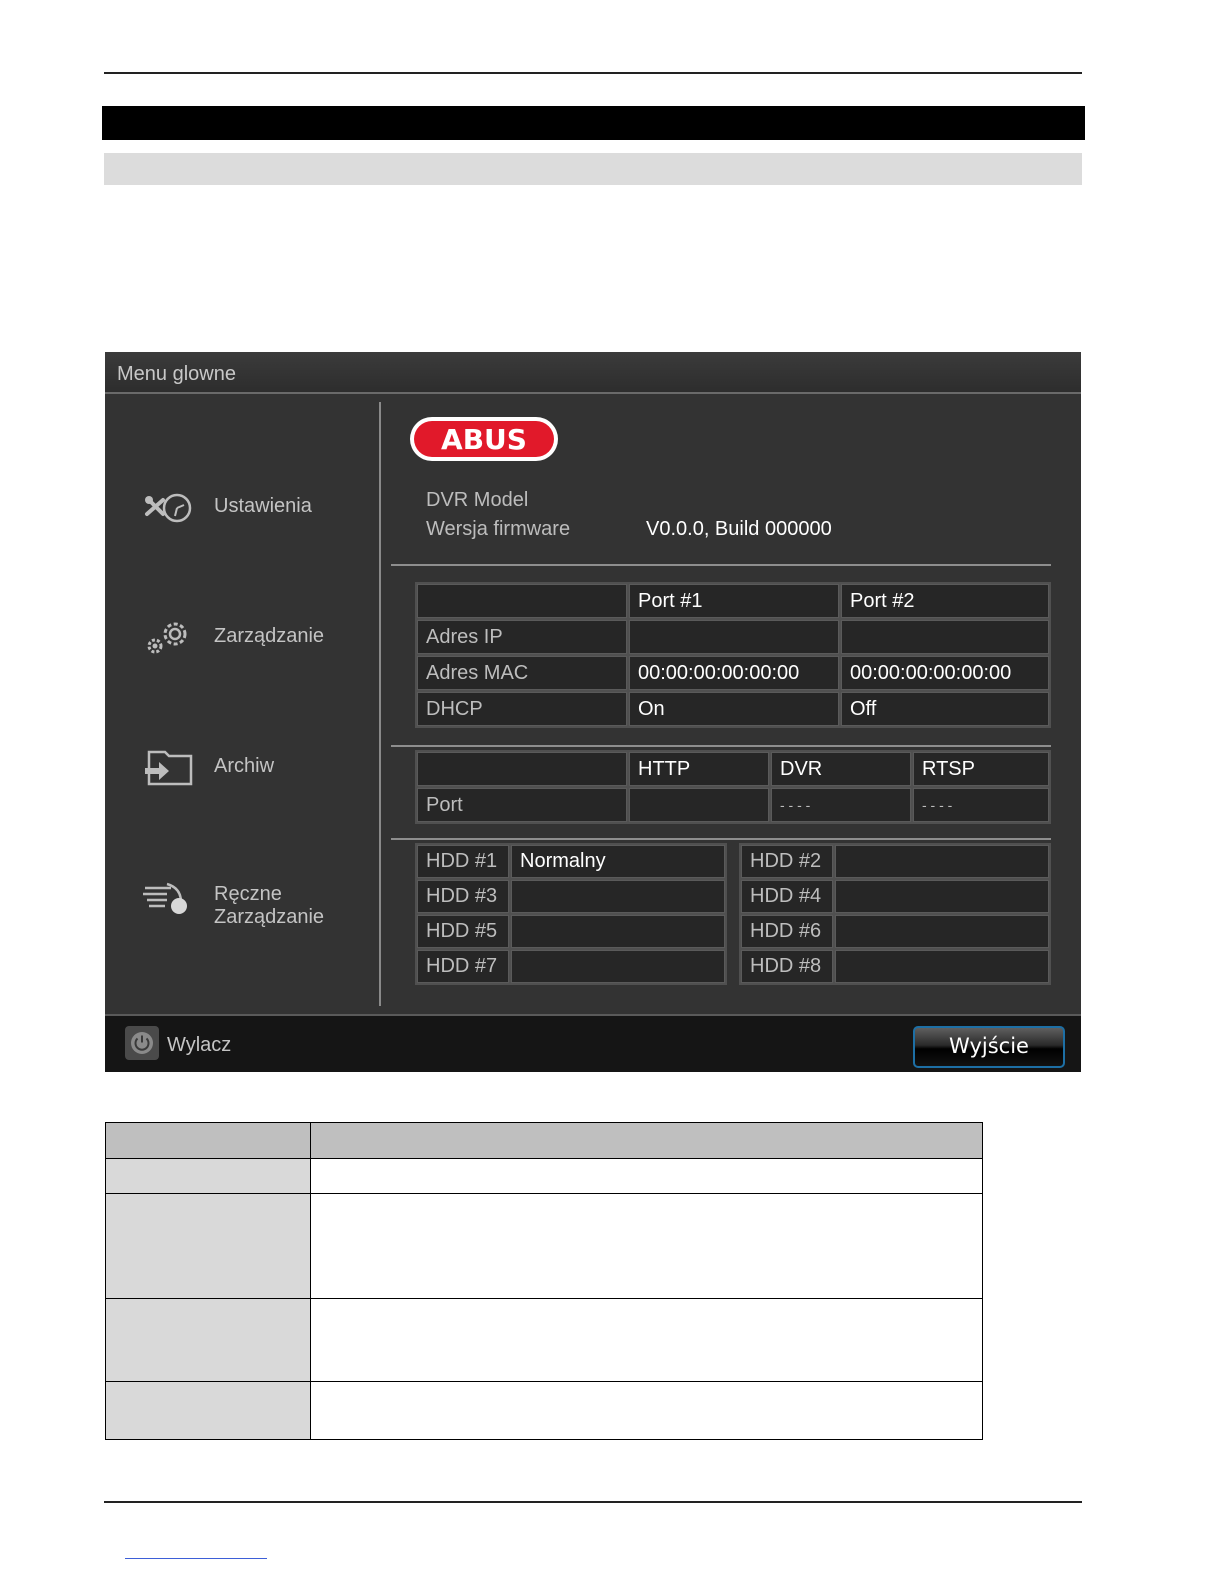 This screenshot has width=1224, height=1584. Describe the element at coordinates (571, 861) in the screenshot. I see `table-row: HDD #1 Normalny` at that location.